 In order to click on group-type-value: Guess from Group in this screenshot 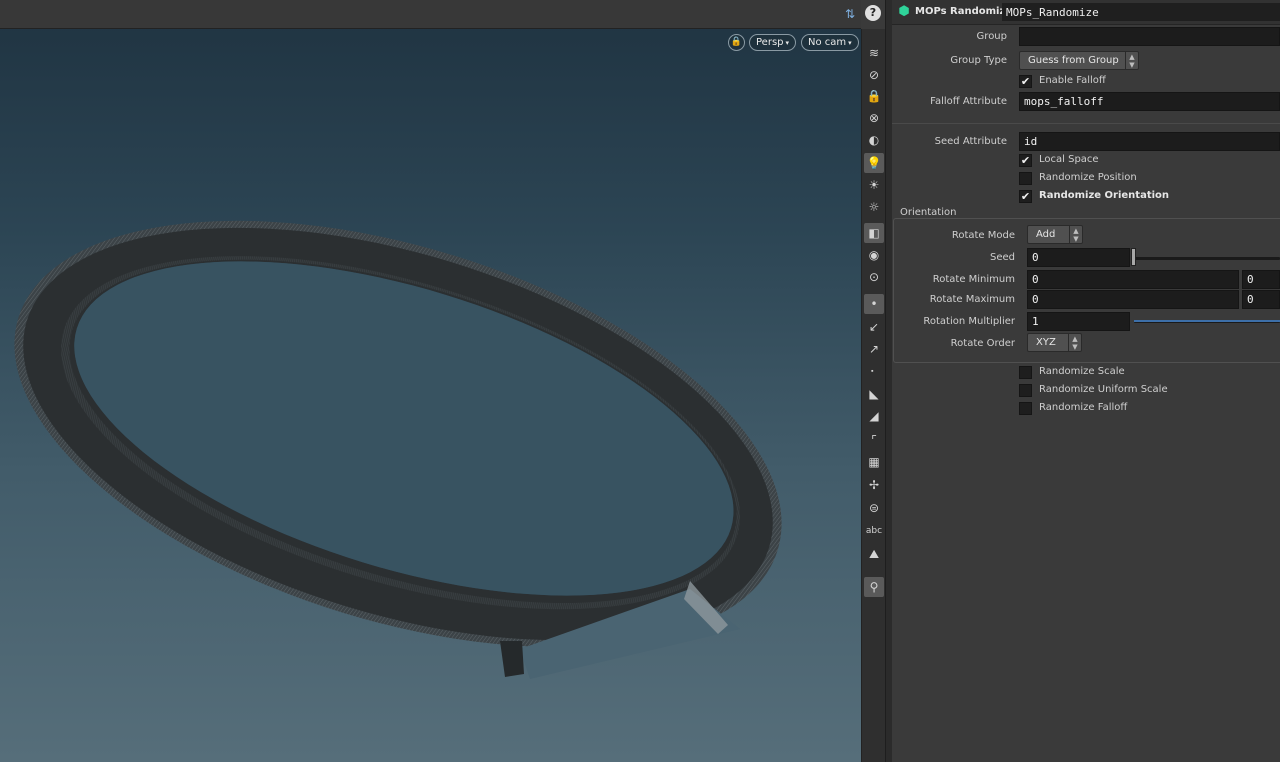, I will do `click(1073, 60)`.